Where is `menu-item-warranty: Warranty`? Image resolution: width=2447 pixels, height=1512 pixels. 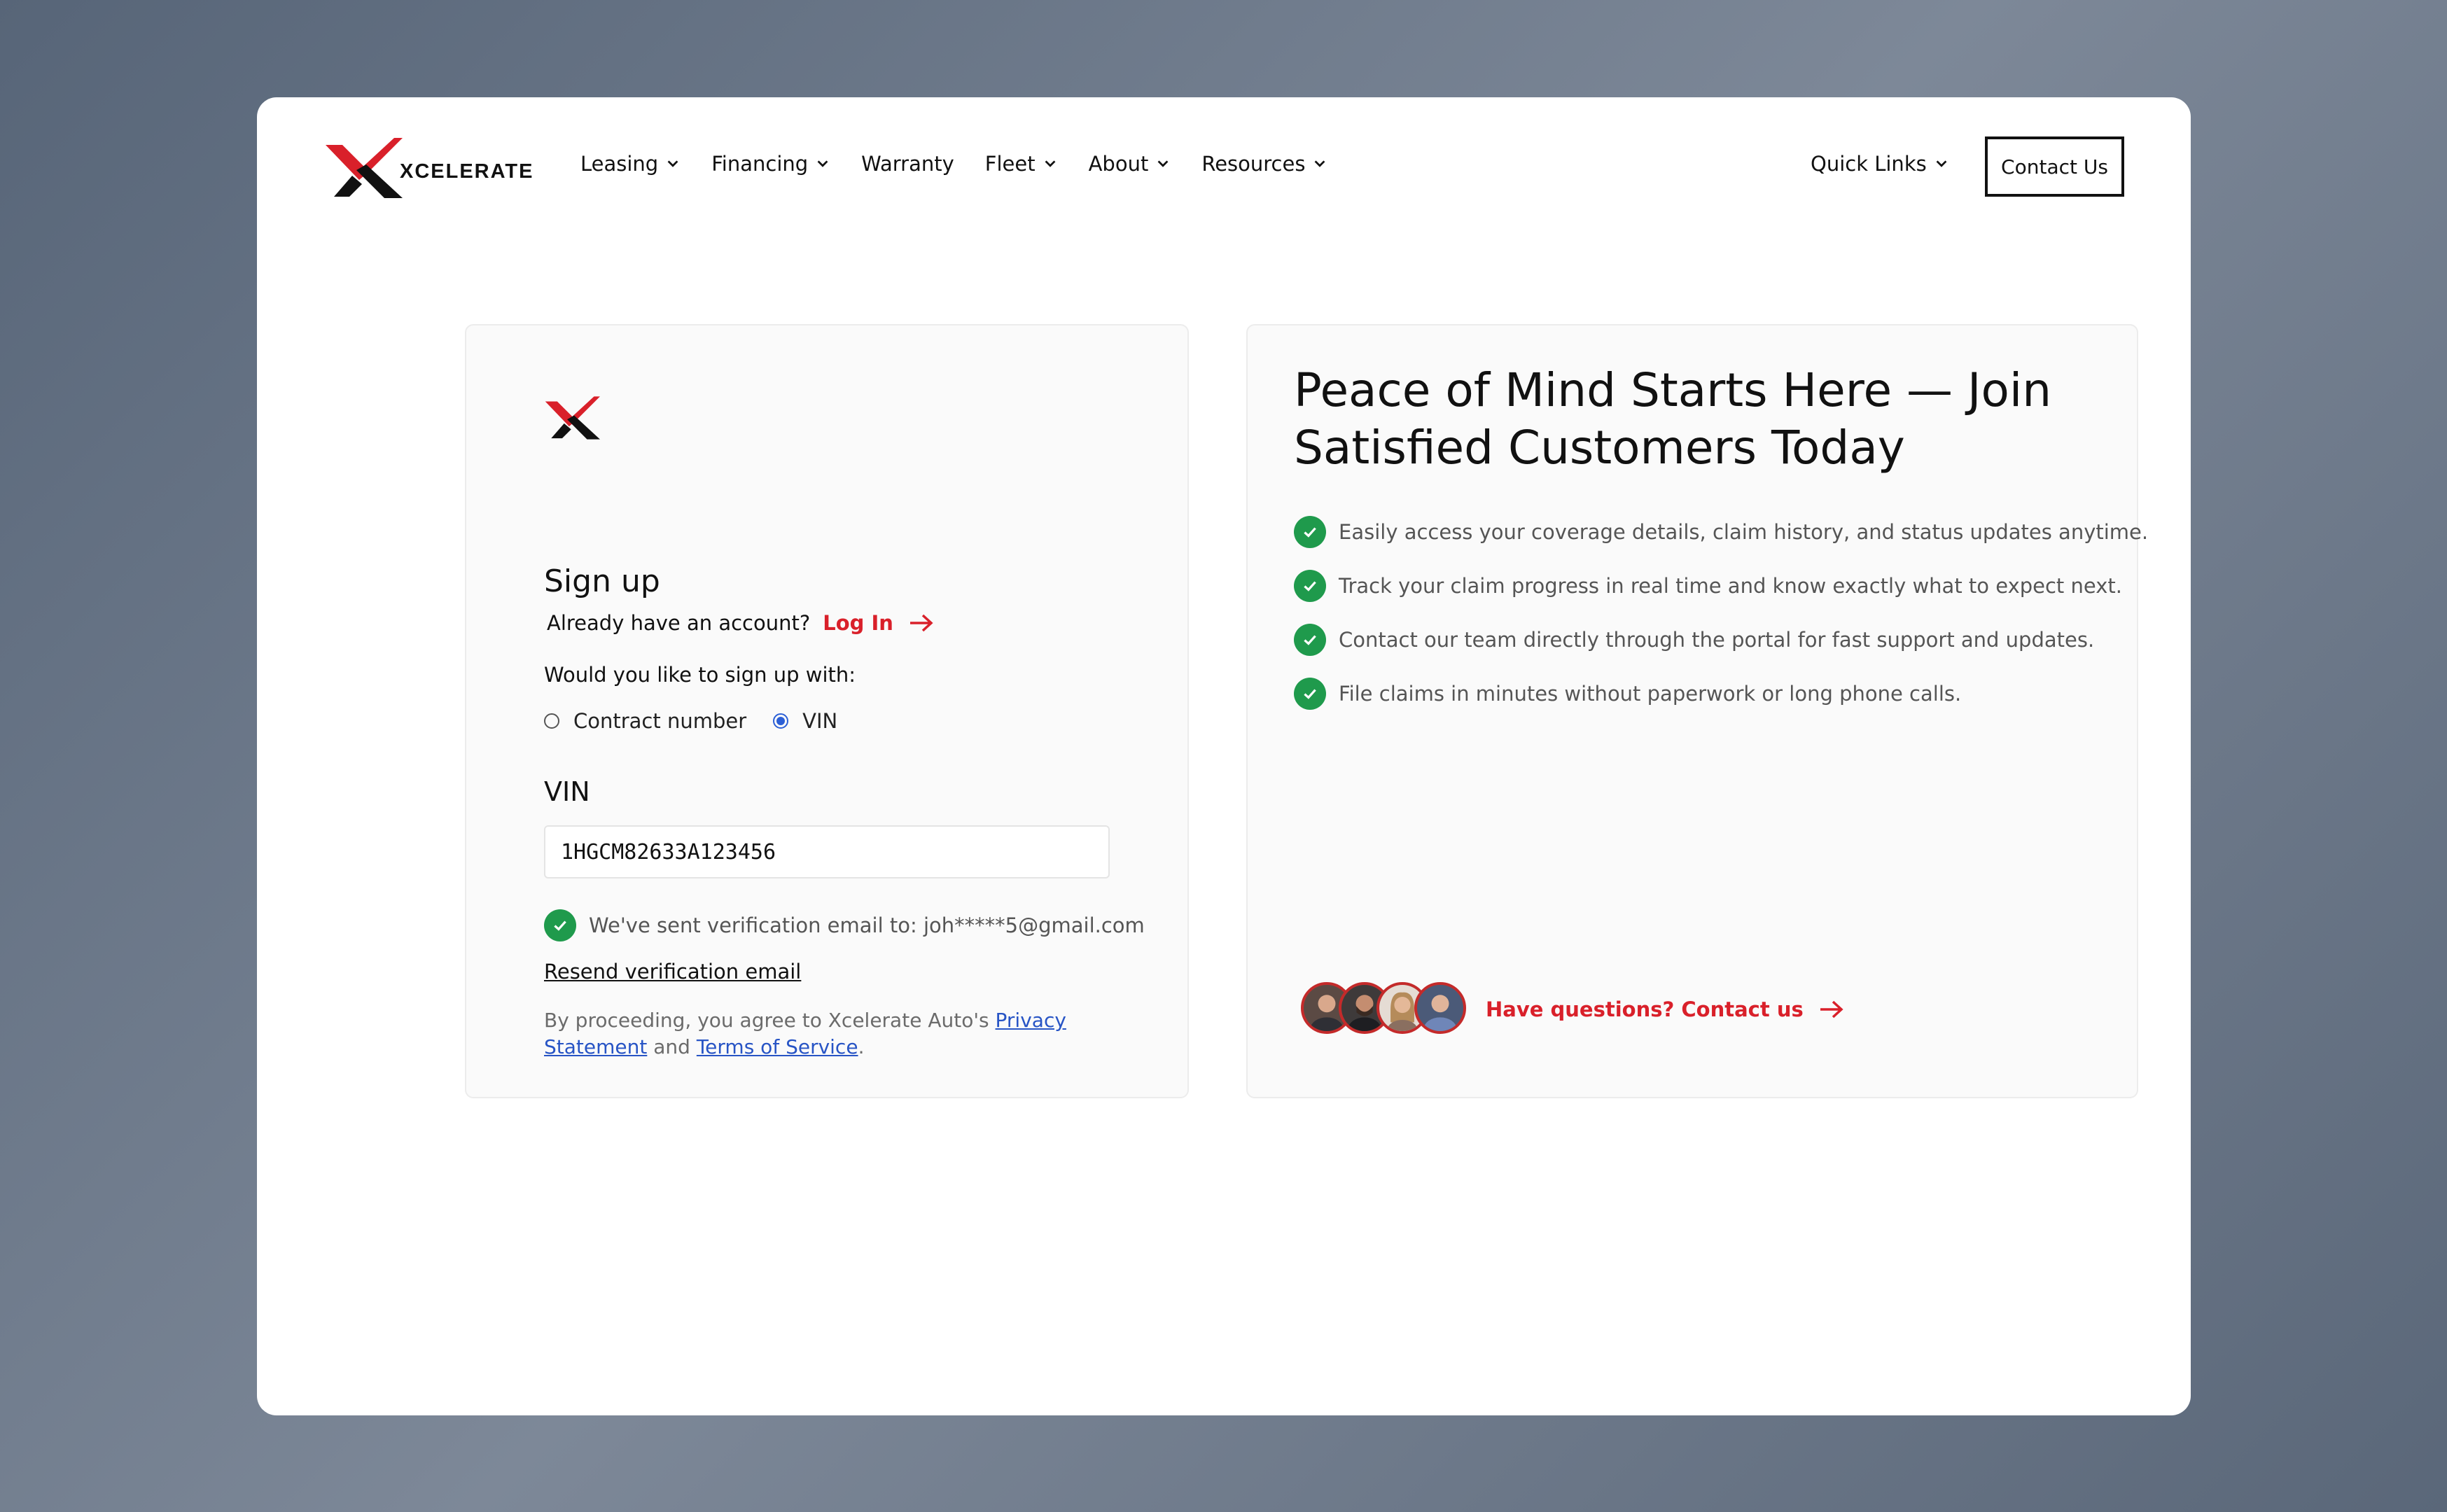
menu-item-warranty: Warranty is located at coordinates (908, 164).